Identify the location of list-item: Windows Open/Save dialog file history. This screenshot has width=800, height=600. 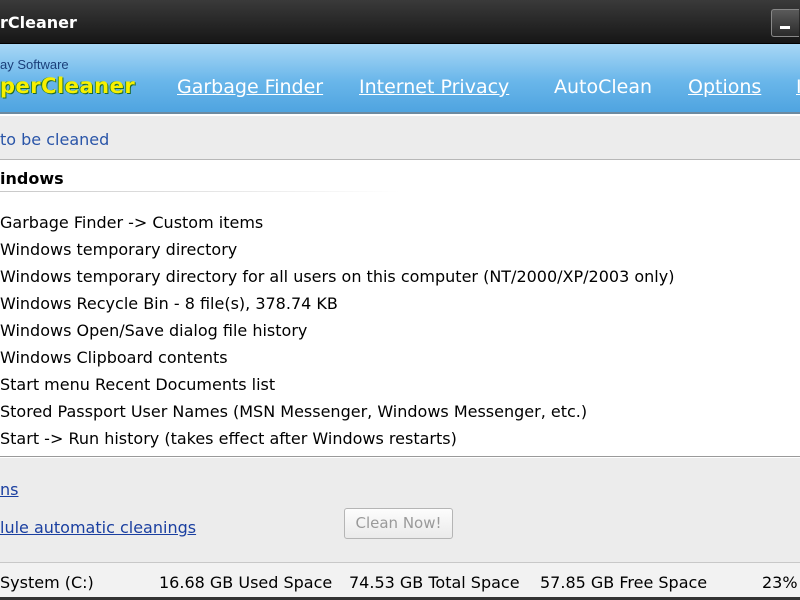
(153, 330).